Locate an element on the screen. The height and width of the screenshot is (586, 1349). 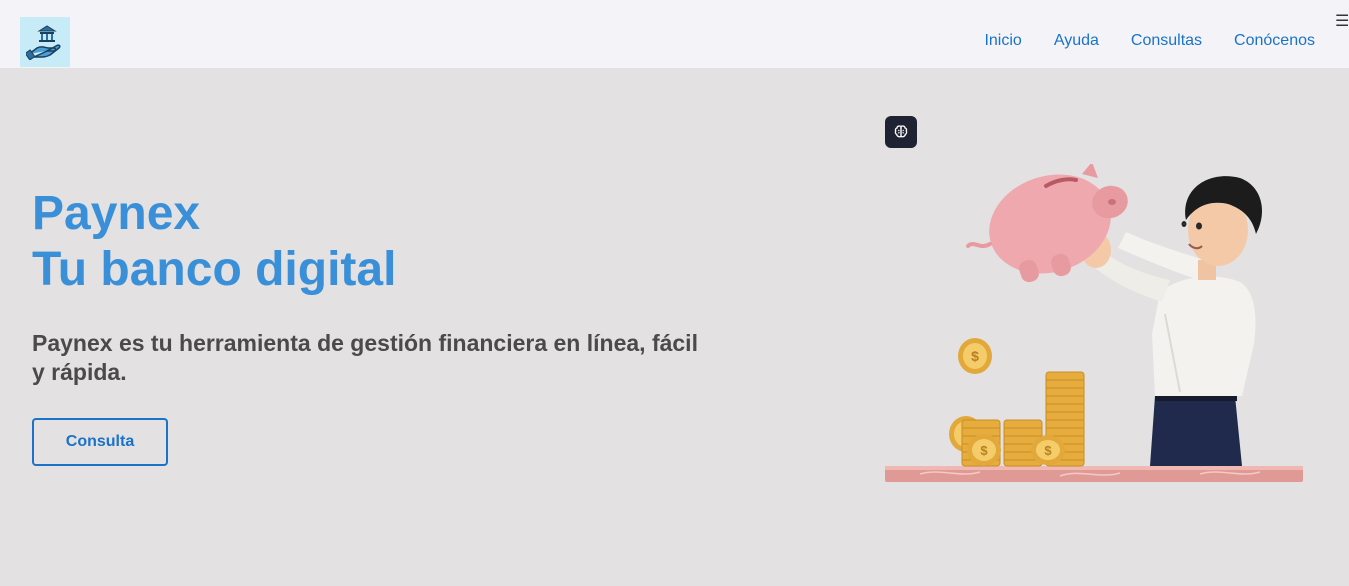
nav-link-conocenos: Conócenos is located at coordinates (1274, 41).